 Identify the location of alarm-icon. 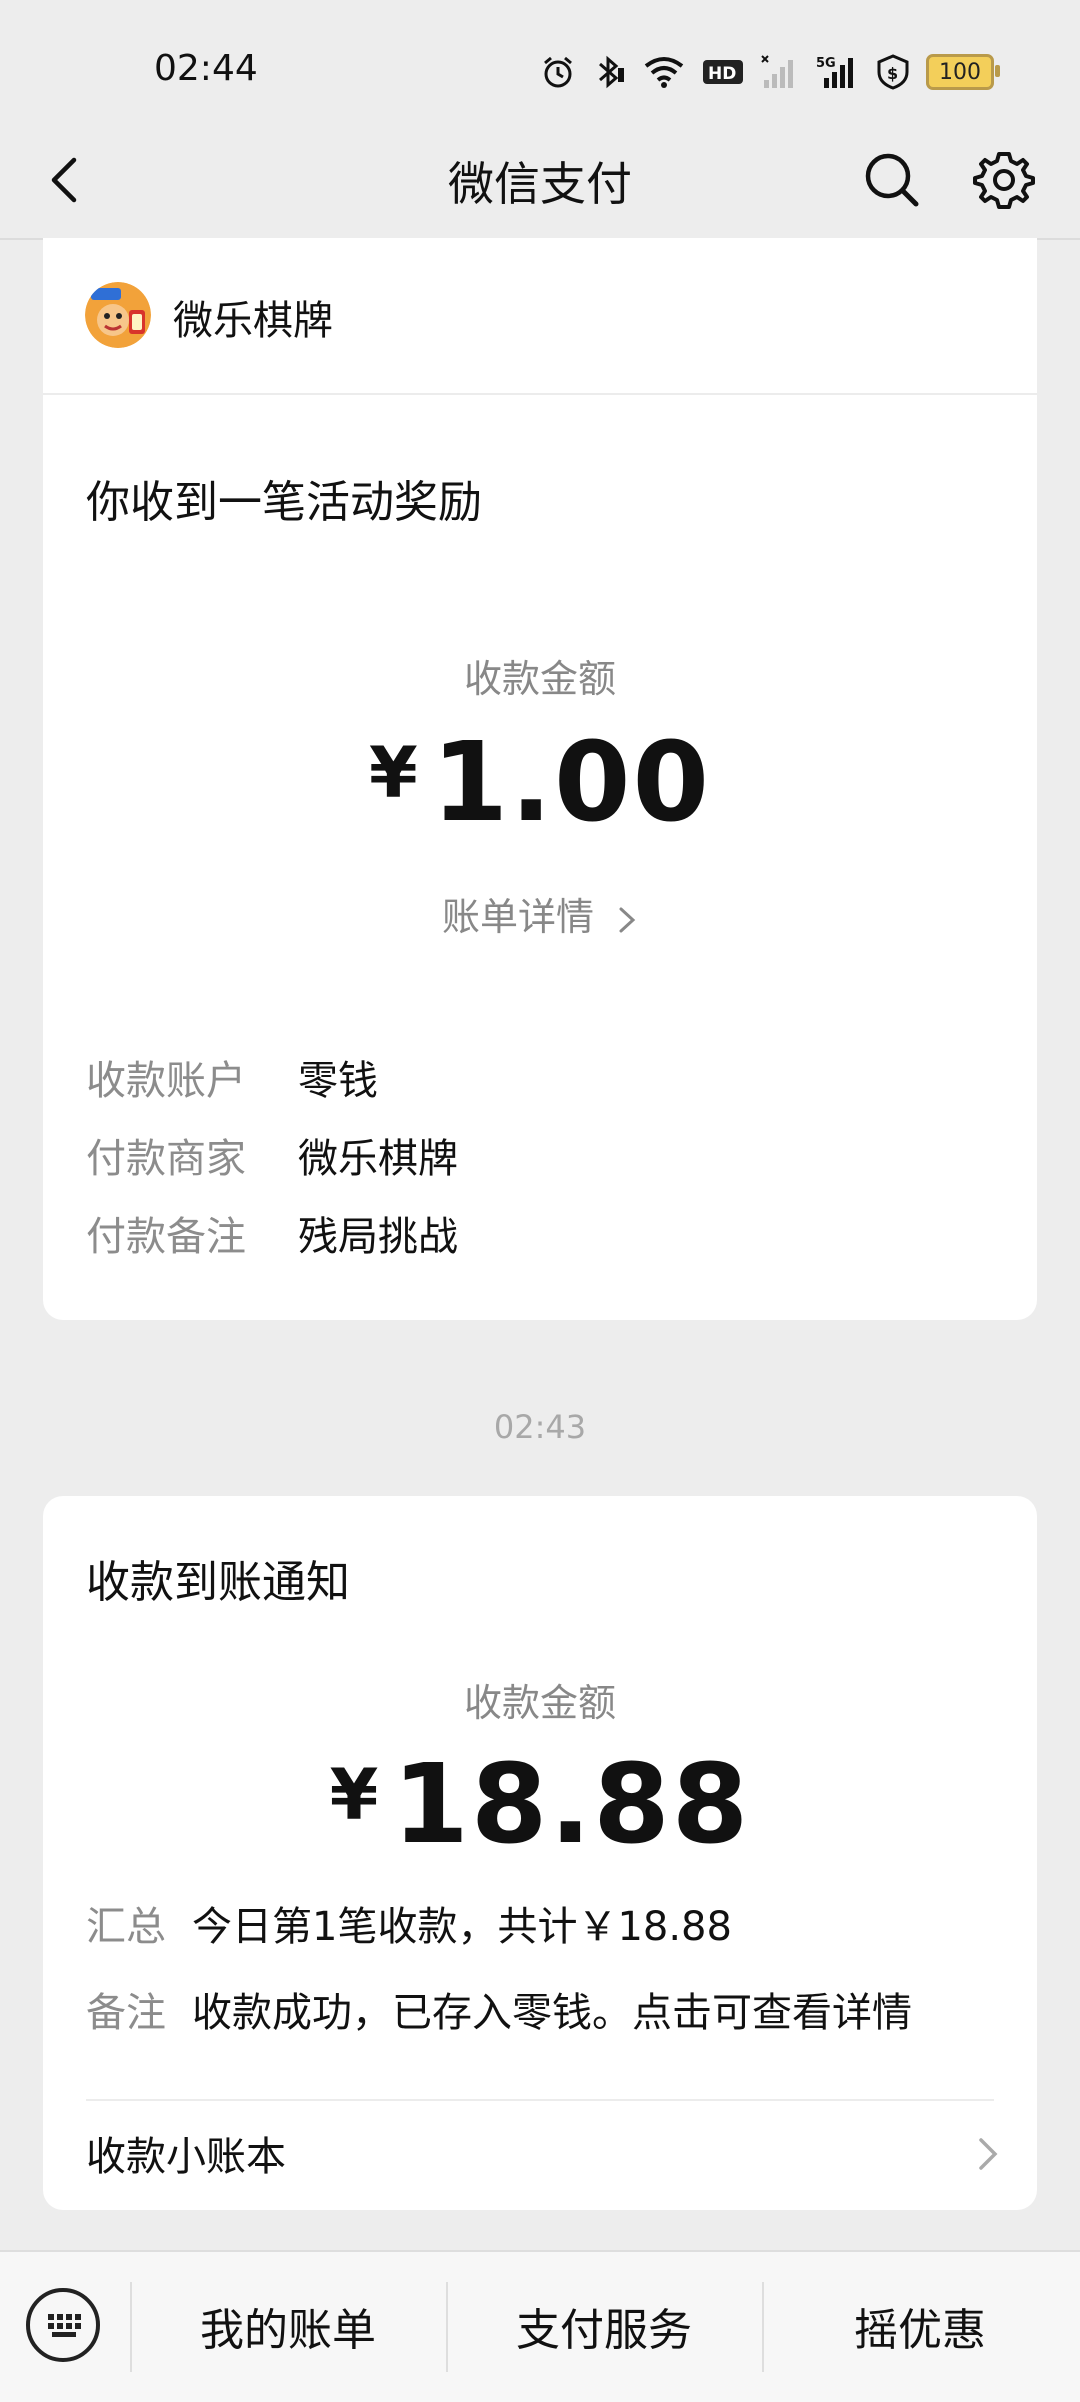
(558, 72).